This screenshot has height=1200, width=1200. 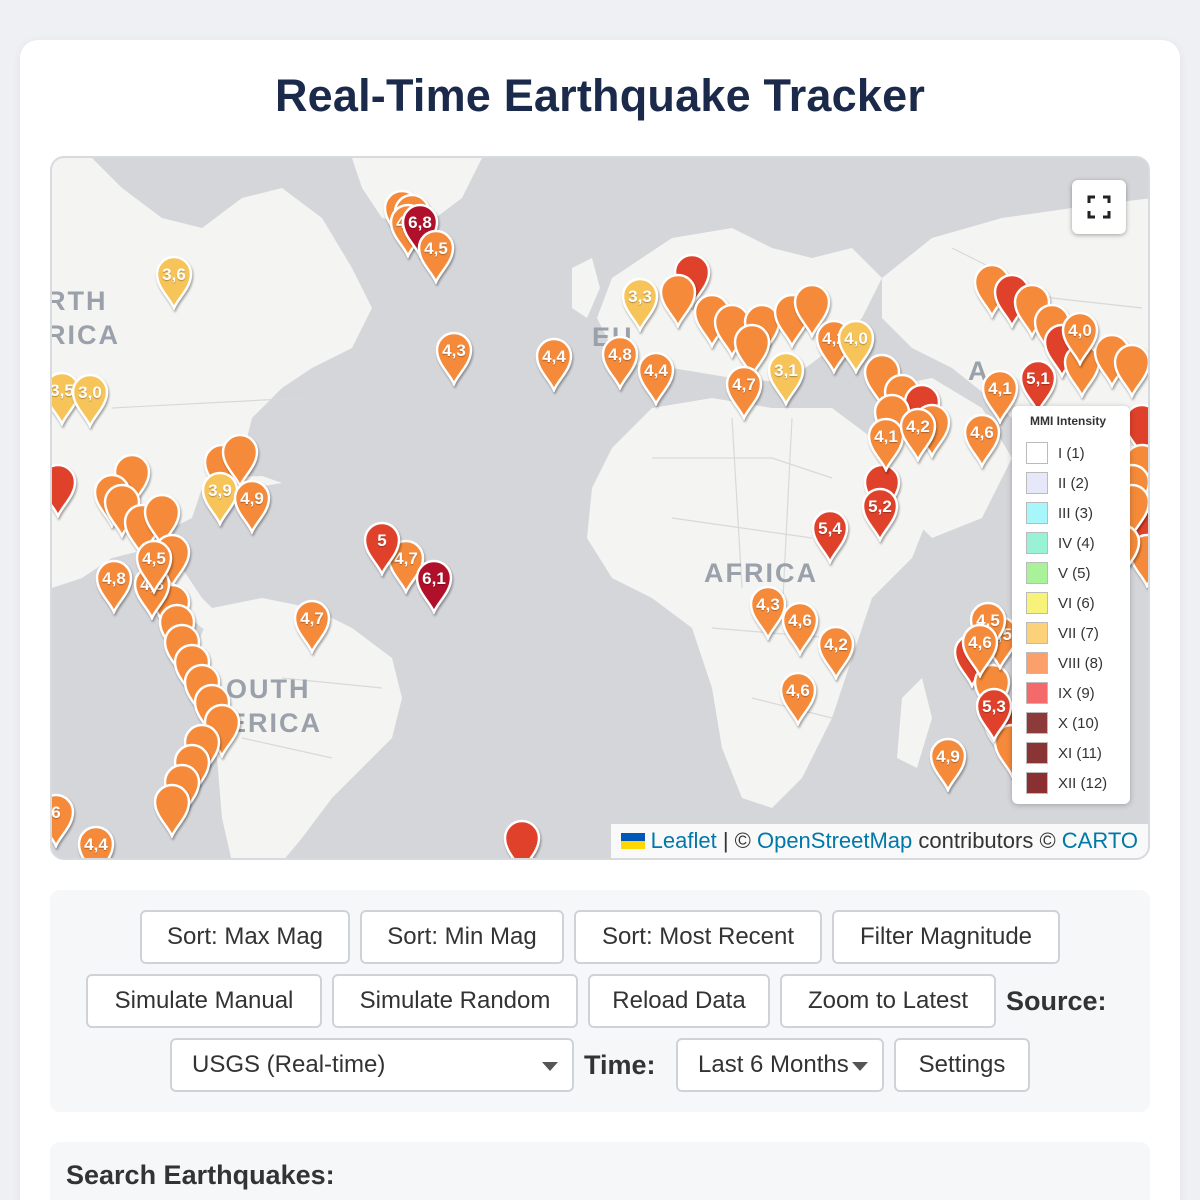 What do you see at coordinates (1074, 573) in the screenshot?
I see `legend-label: V (5)` at bounding box center [1074, 573].